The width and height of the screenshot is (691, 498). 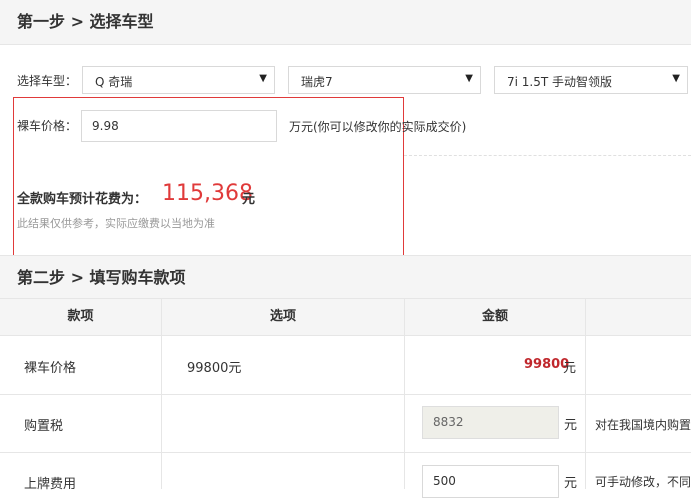 What do you see at coordinates (560, 82) in the screenshot?
I see `model-select-value: 7i 1.5T 手动智领版` at bounding box center [560, 82].